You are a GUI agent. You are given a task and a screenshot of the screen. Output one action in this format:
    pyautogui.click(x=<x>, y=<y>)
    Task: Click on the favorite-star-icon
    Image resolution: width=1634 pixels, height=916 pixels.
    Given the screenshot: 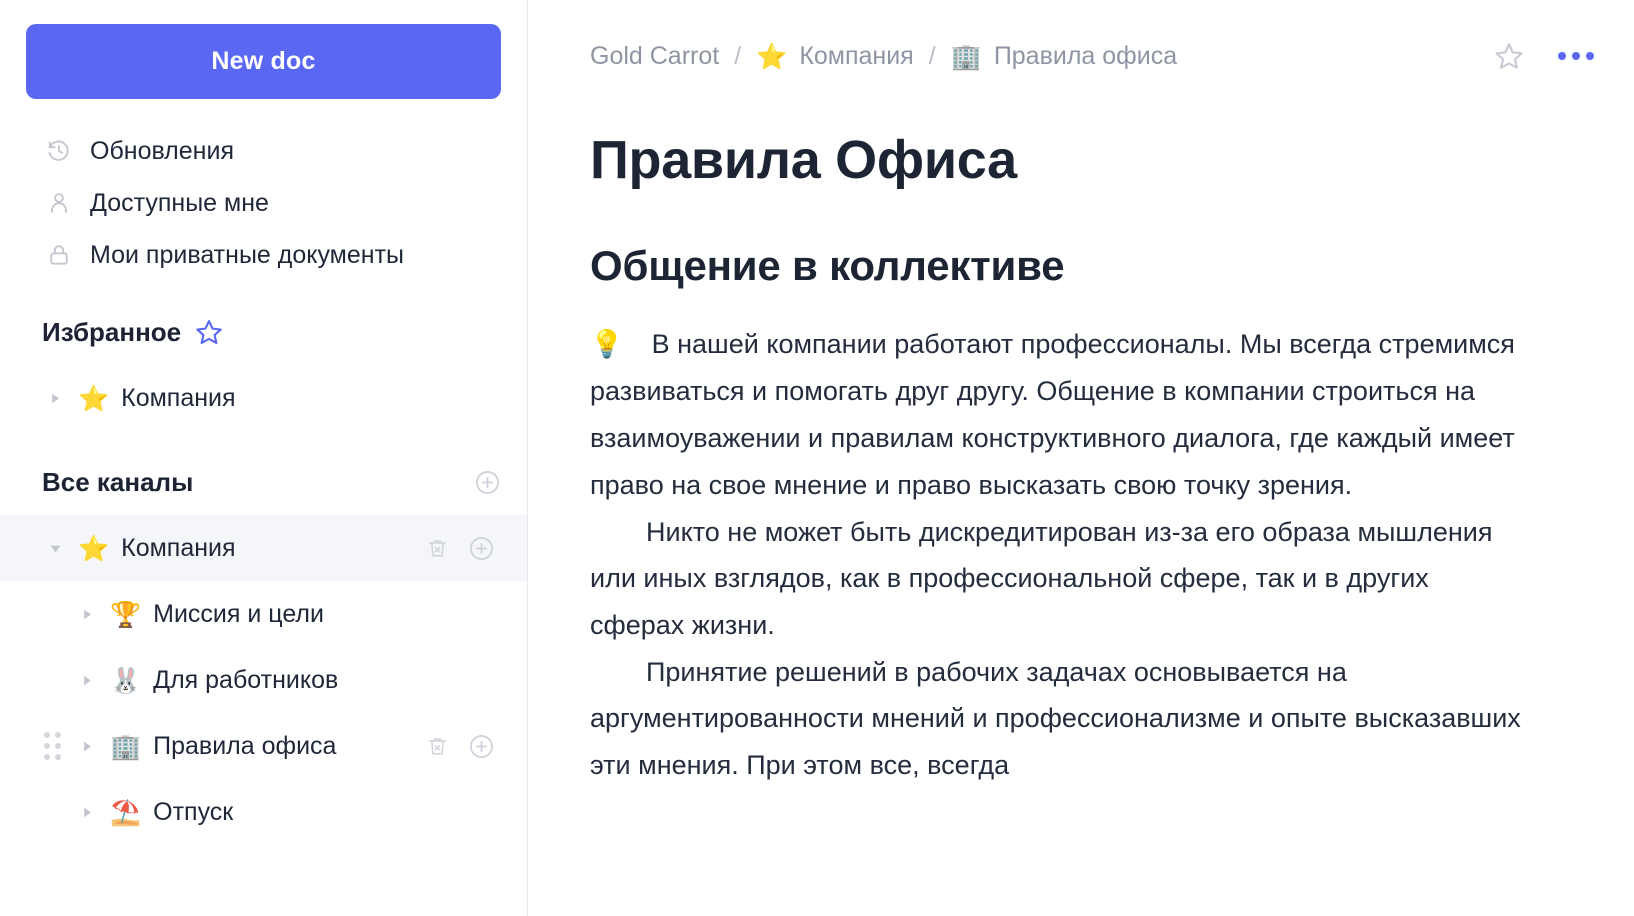 What is the action you would take?
    pyautogui.click(x=1509, y=56)
    